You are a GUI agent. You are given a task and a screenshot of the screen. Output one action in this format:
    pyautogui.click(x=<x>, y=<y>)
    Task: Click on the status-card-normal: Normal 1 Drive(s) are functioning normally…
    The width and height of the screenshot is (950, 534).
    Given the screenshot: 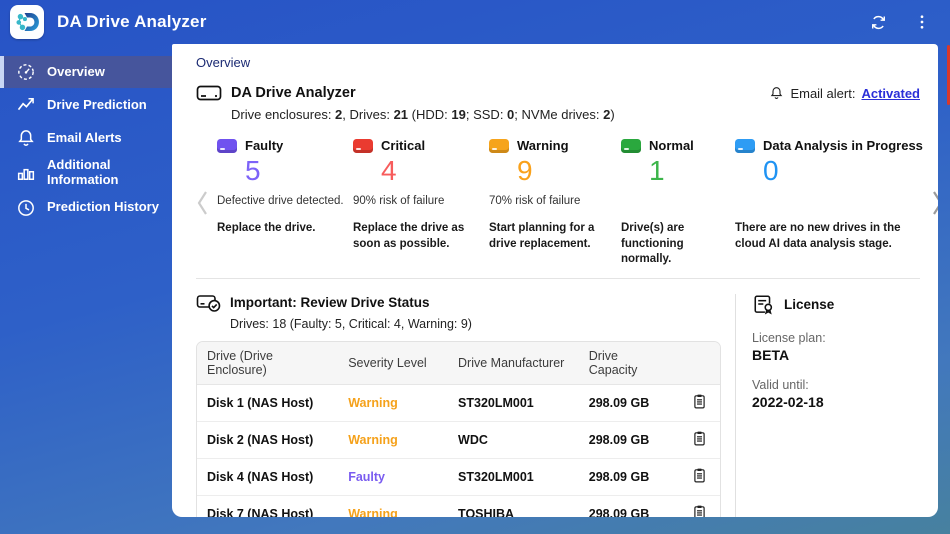 What is the action you would take?
    pyautogui.click(x=674, y=203)
    